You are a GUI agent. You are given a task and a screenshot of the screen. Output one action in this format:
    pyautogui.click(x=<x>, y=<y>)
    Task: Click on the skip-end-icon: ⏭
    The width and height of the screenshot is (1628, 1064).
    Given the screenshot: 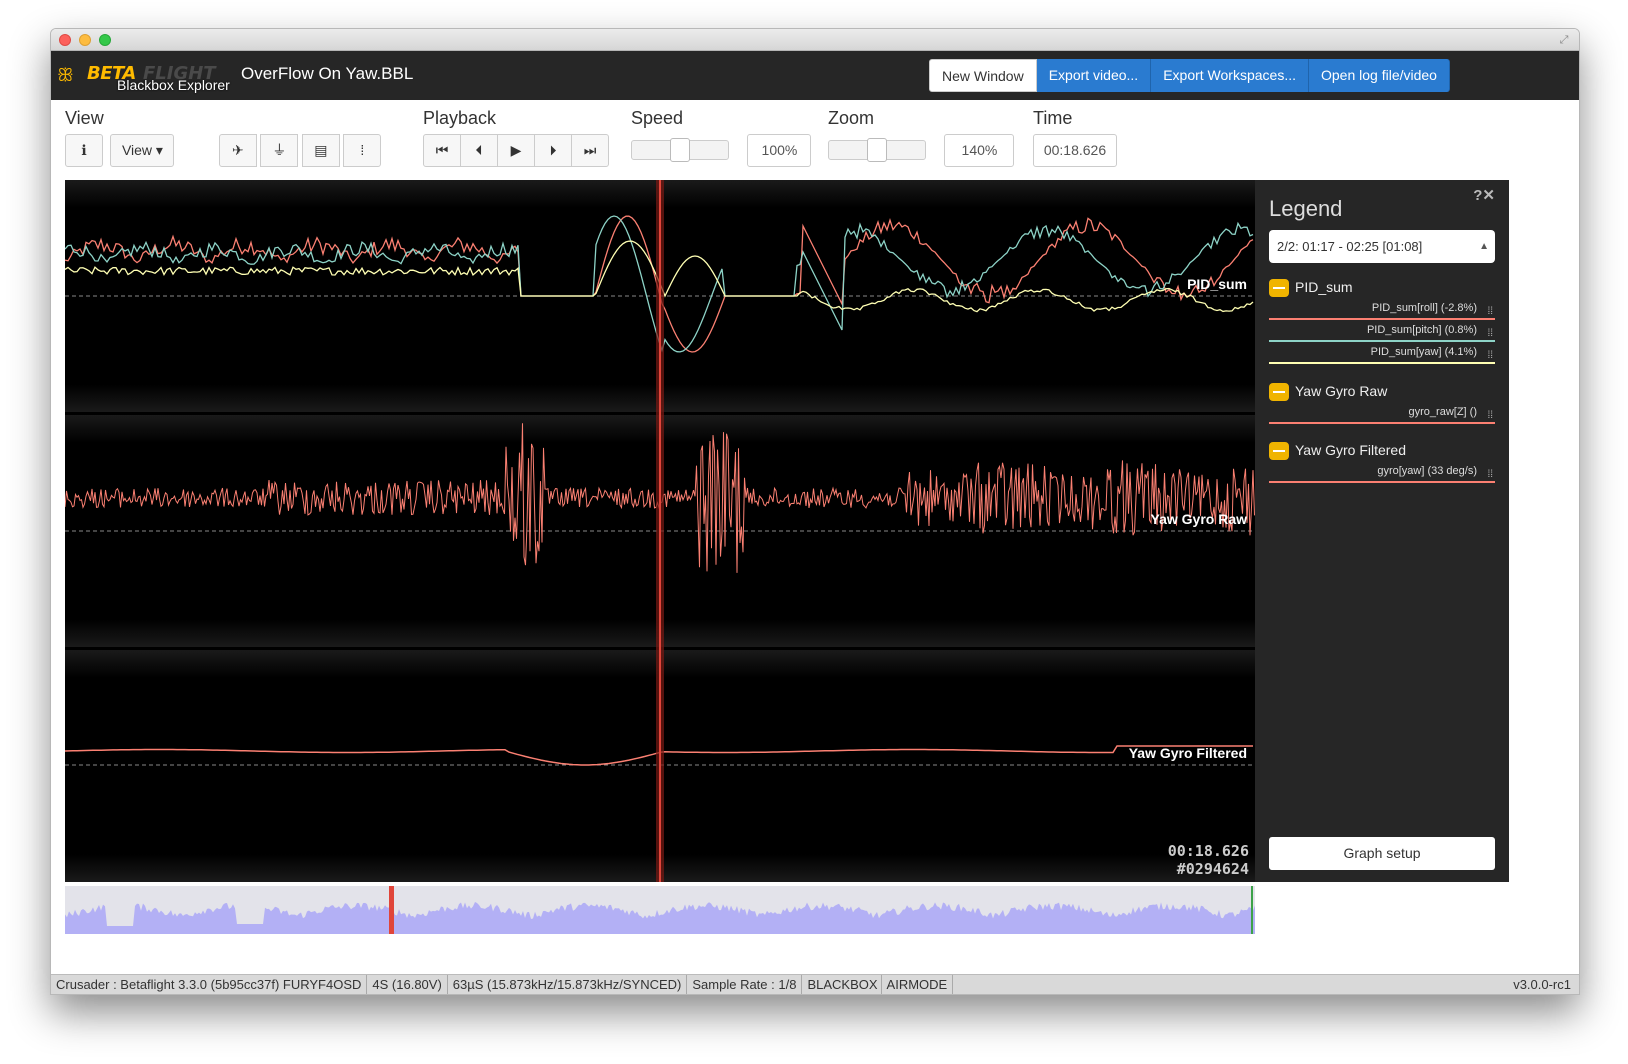 What is the action you would take?
    pyautogui.click(x=590, y=150)
    